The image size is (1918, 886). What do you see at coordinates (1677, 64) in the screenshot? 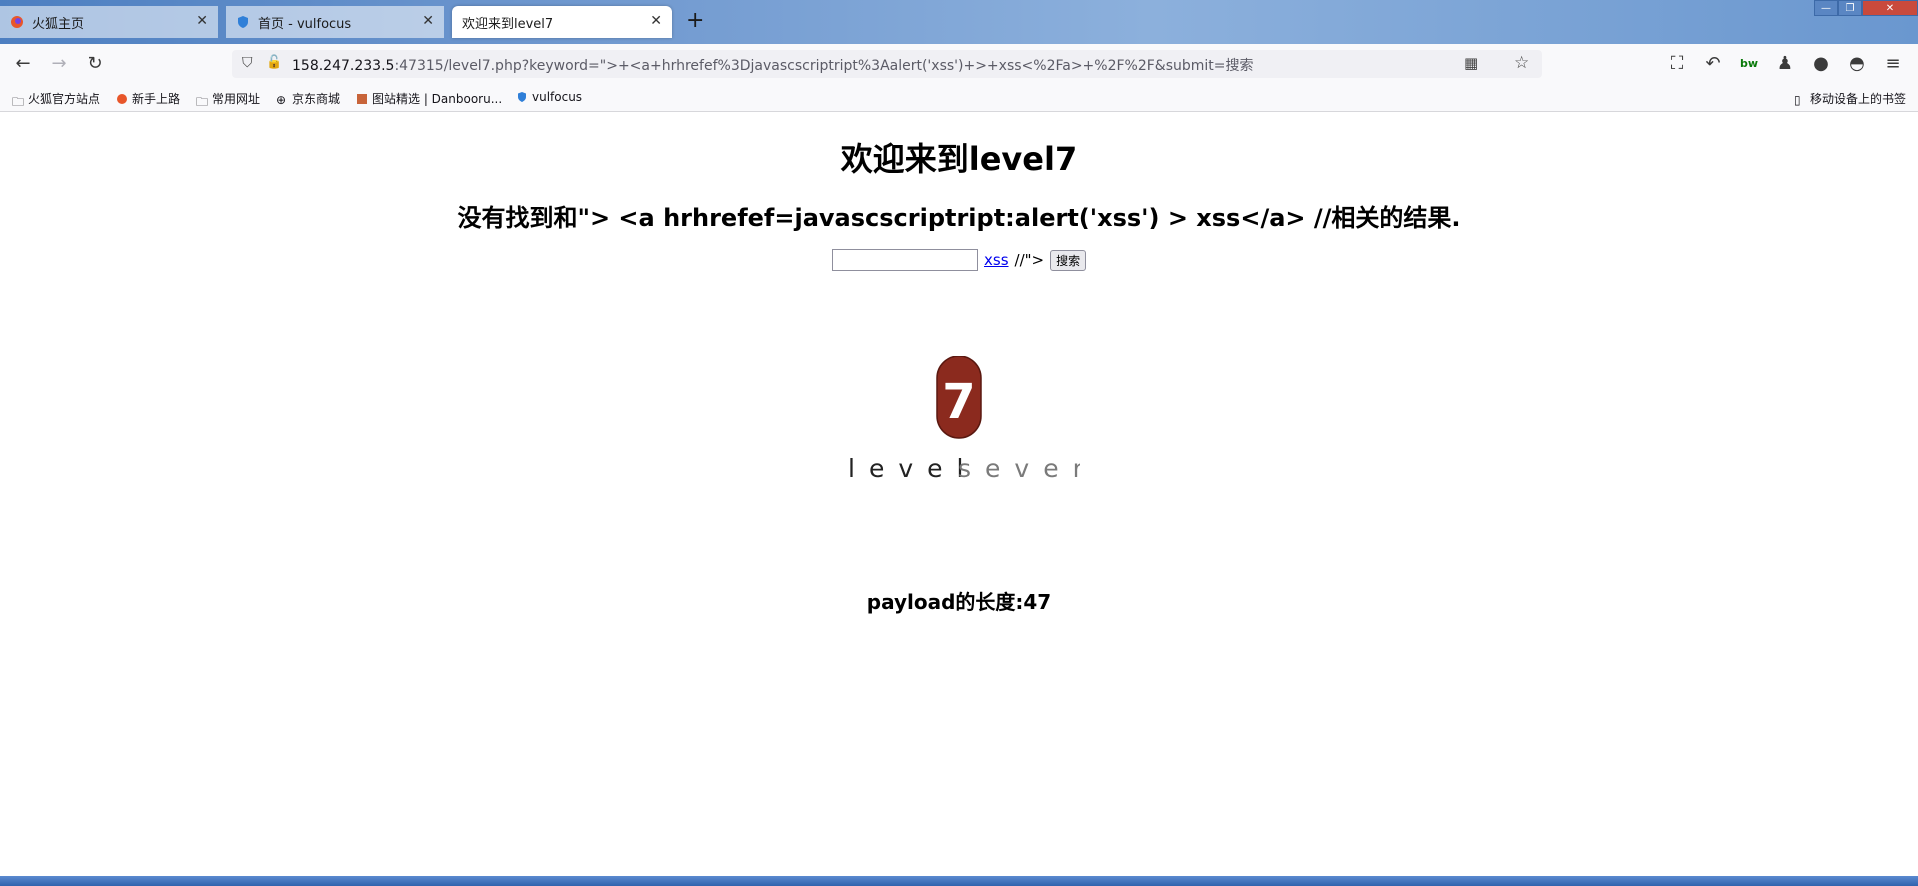
I see `screenshot-icon: ⛶` at bounding box center [1677, 64].